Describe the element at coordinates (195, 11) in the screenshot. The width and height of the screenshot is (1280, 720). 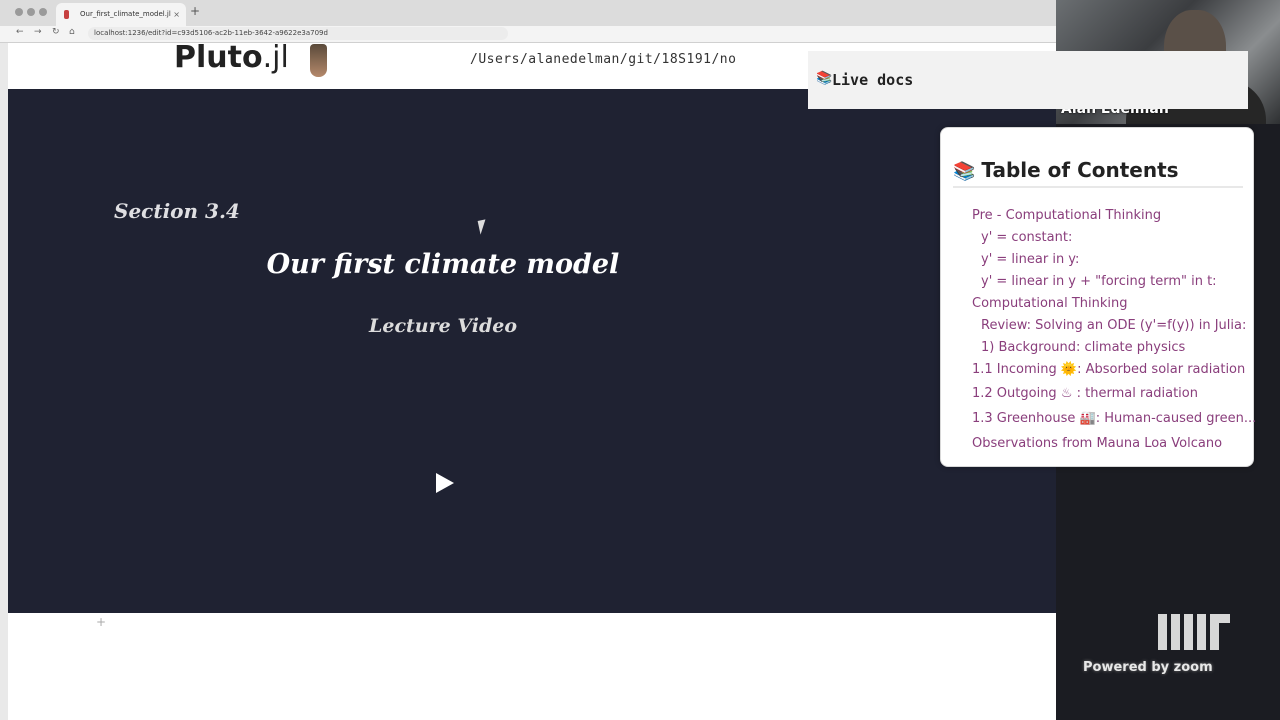
I see `new-tab-button: +` at that location.